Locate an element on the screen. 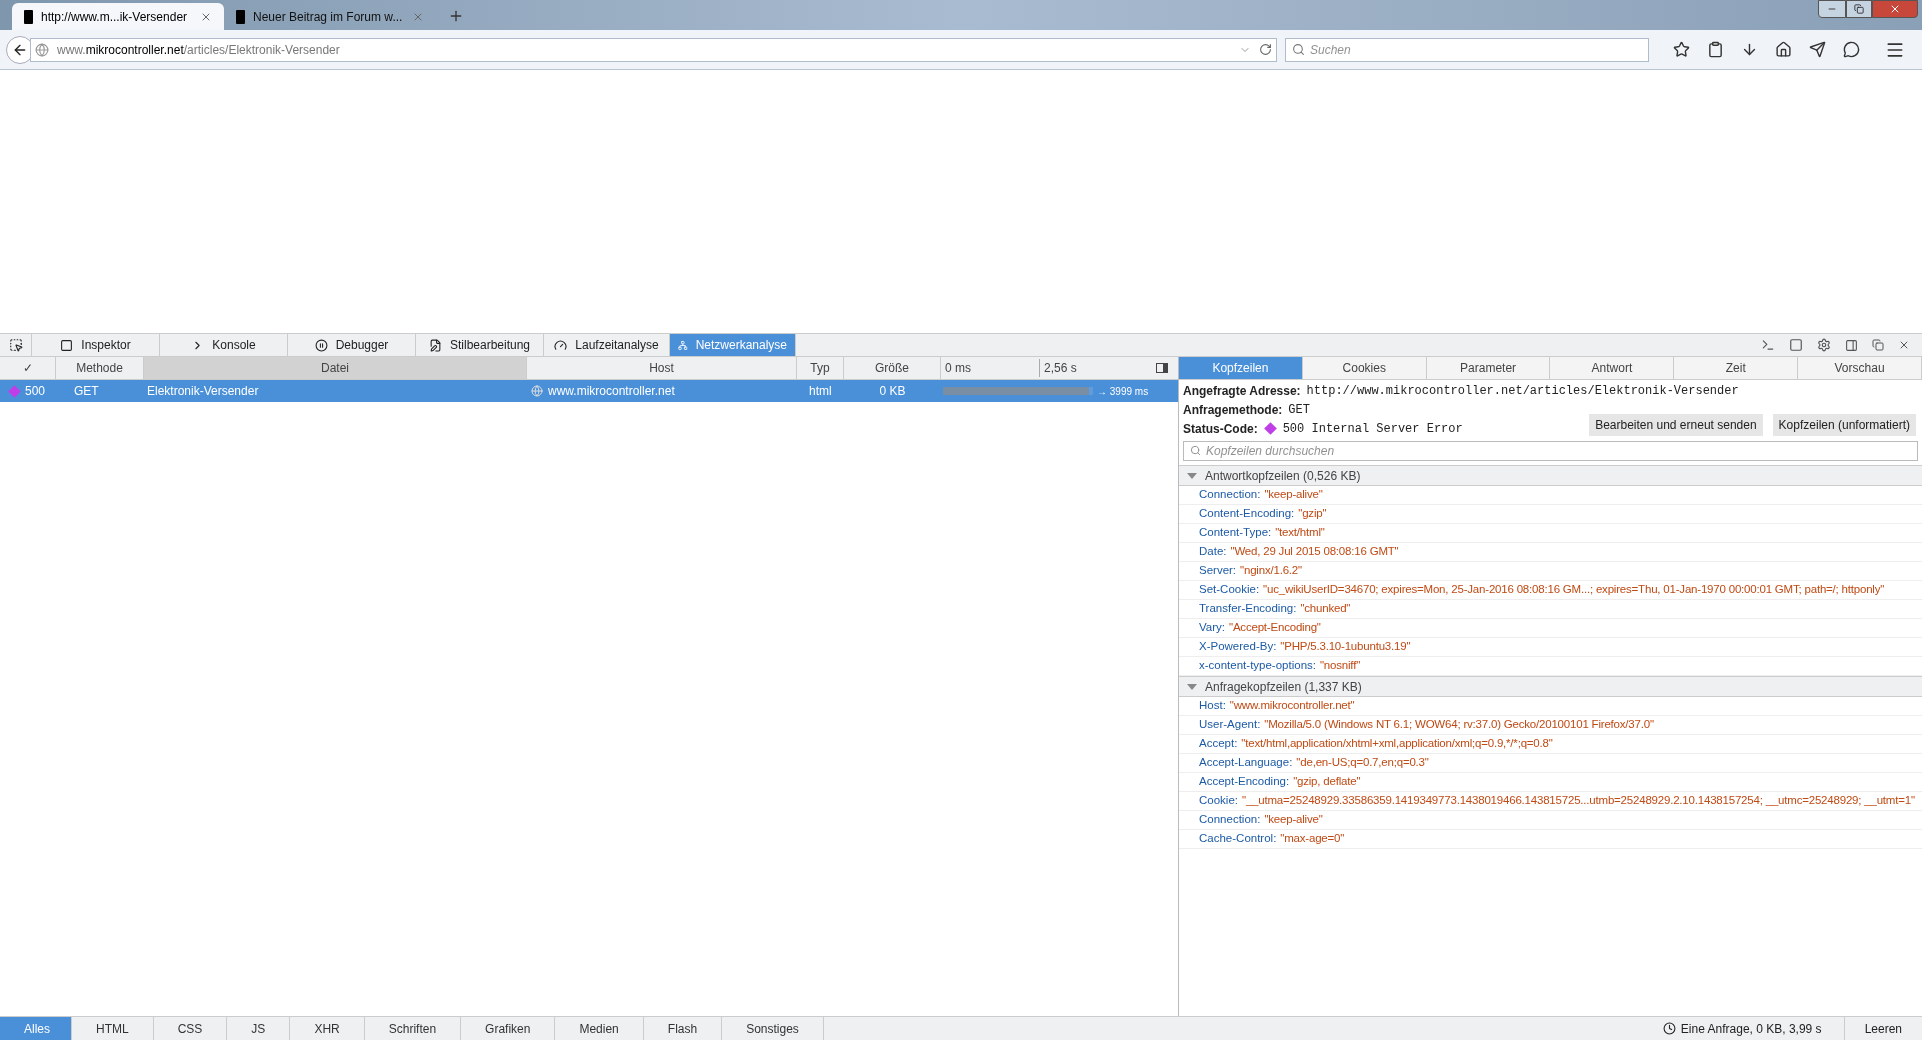  home-icon is located at coordinates (1783, 49).